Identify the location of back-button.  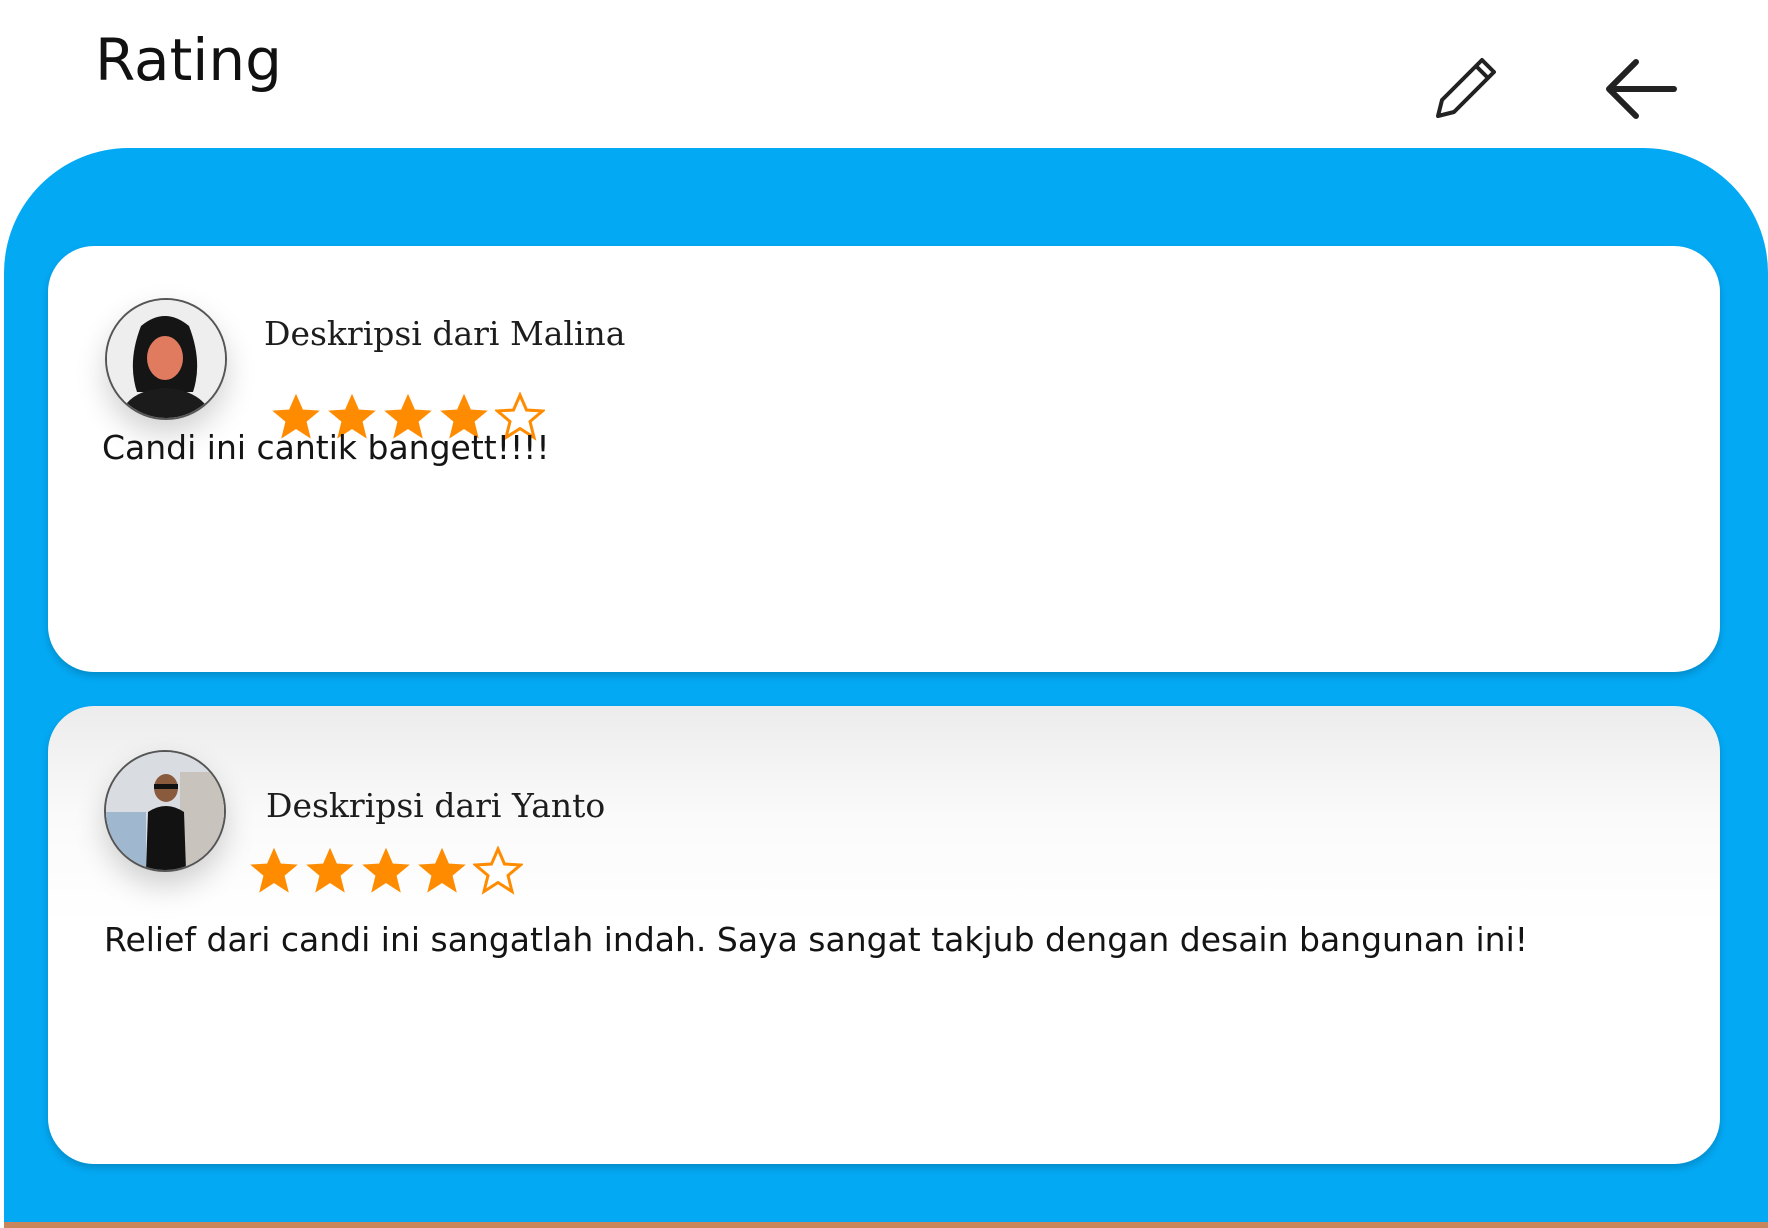
(1640, 88).